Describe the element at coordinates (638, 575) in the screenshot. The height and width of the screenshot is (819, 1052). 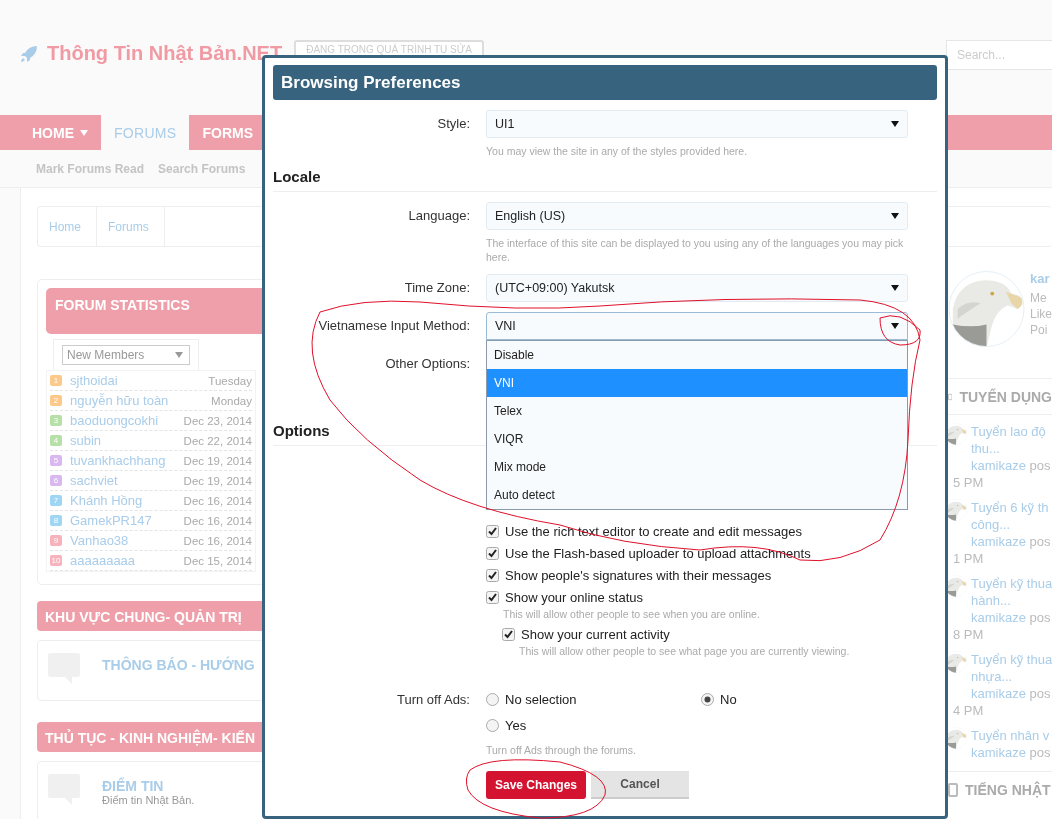
I see `checkbox-label: Show people's signatures with their messages` at that location.